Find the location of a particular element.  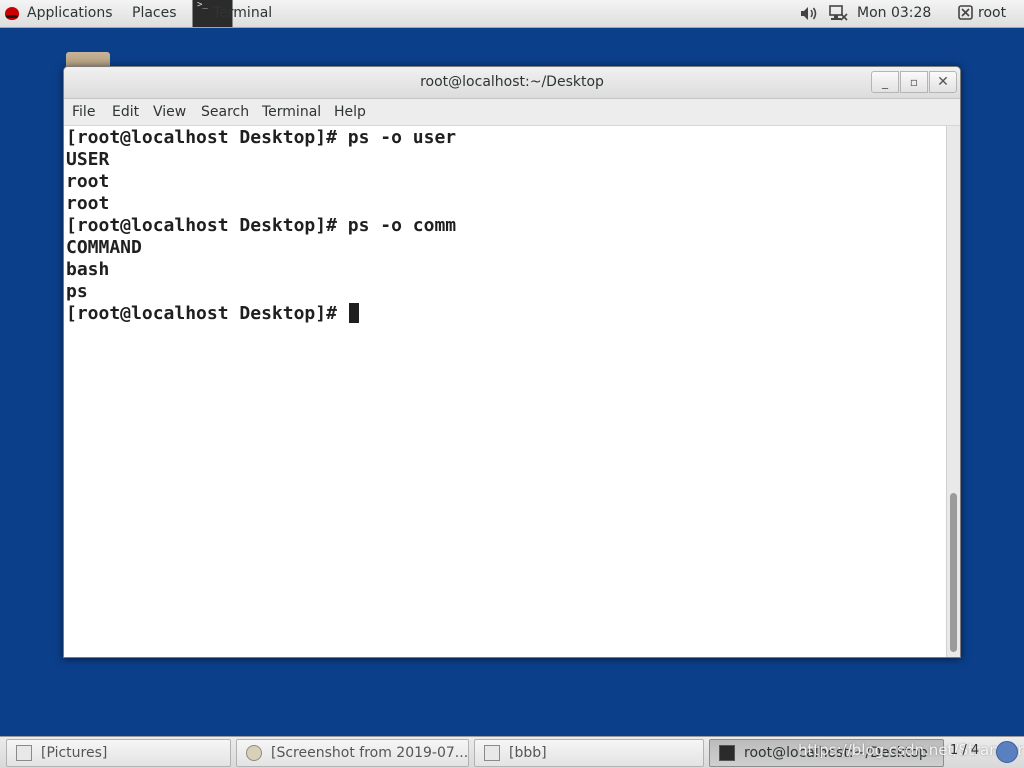

menu-edit: Edit is located at coordinates (125, 112).